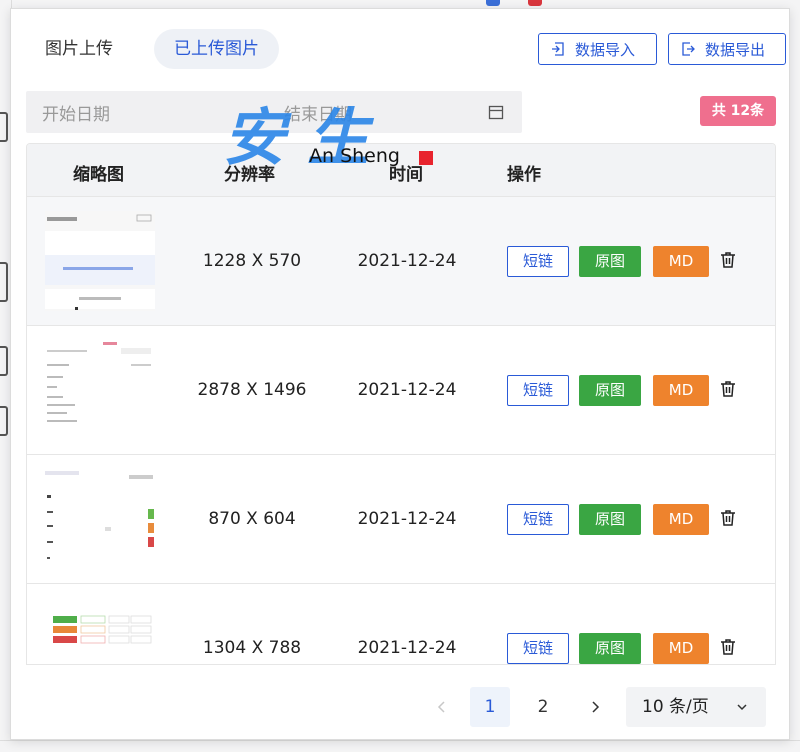 The height and width of the screenshot is (752, 800). What do you see at coordinates (738, 111) in the screenshot?
I see `total-count-badge: 共 12条` at bounding box center [738, 111].